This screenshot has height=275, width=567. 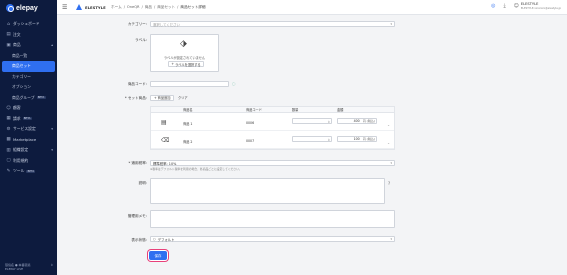 What do you see at coordinates (165, 163) in the screenshot?
I see `tax-rate-value: 標準税率: 10%` at bounding box center [165, 163].